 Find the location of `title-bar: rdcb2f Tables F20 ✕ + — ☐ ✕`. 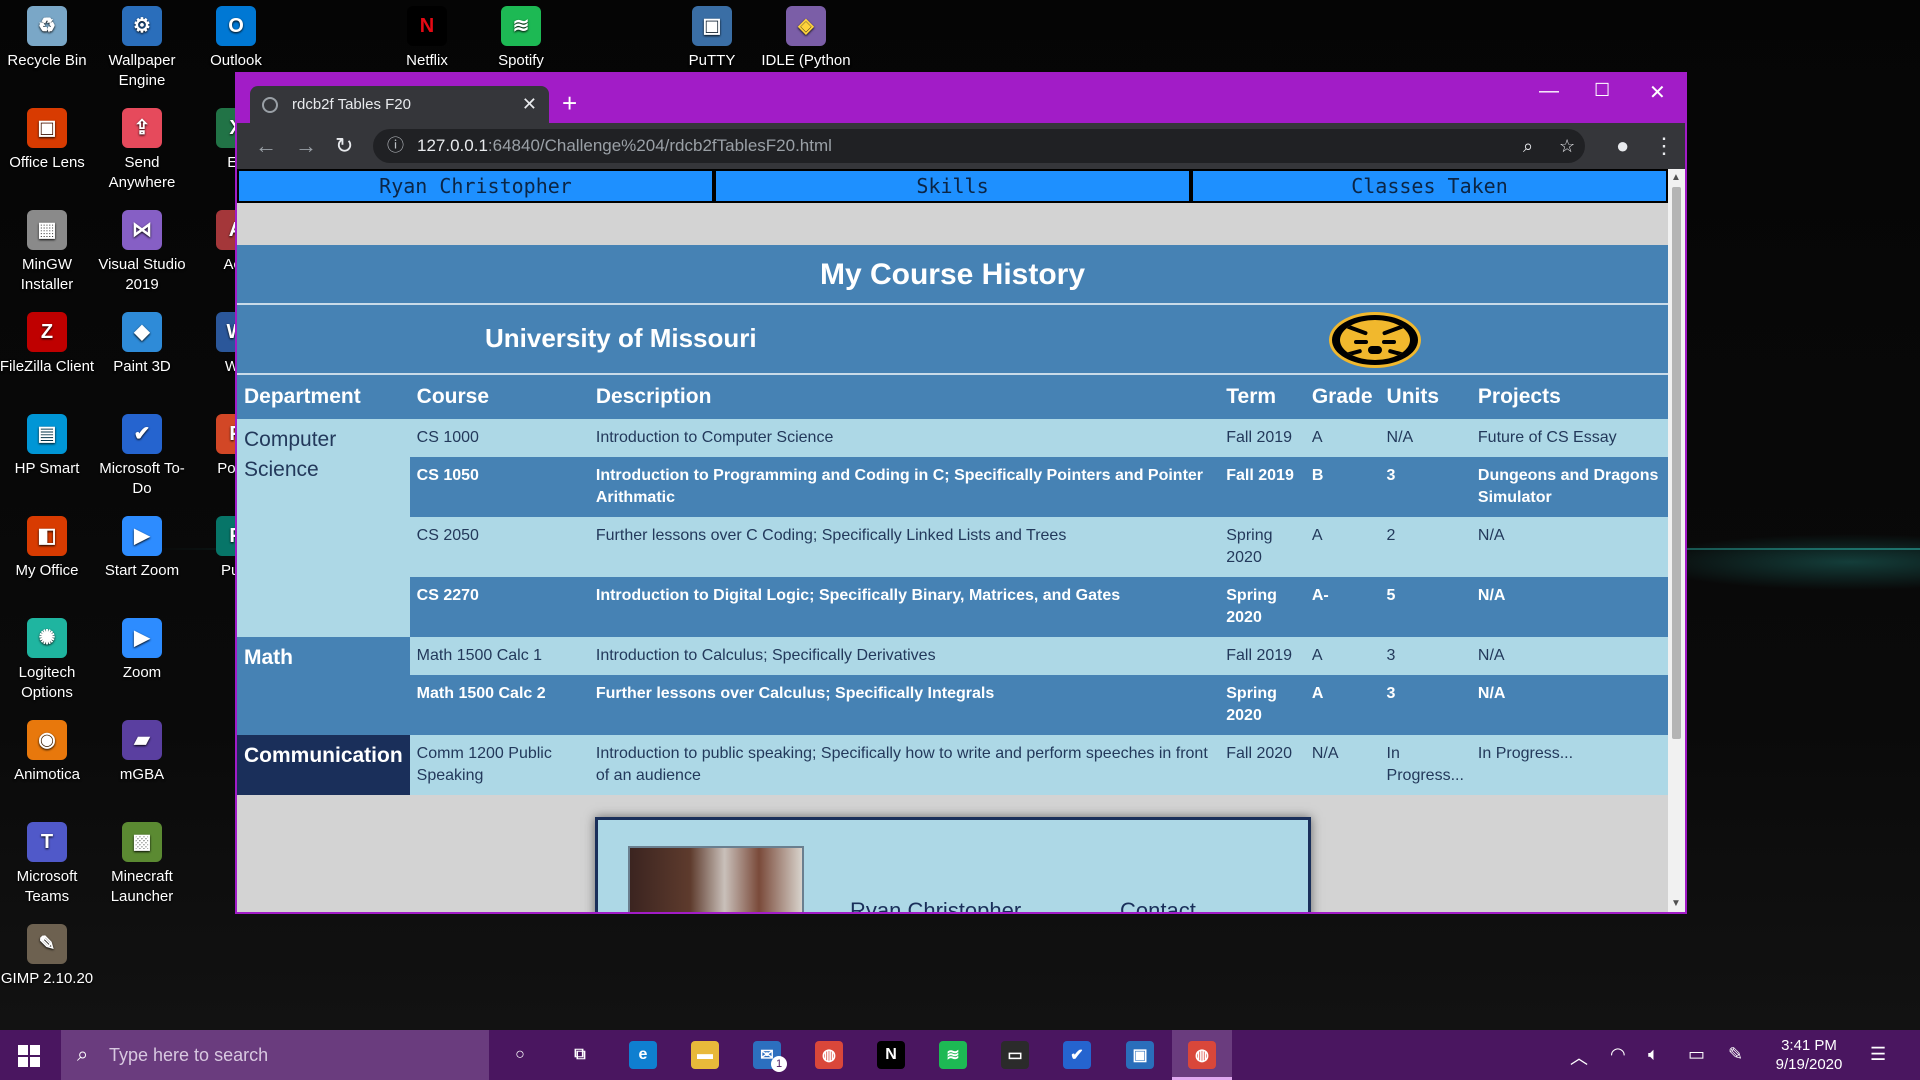

title-bar: rdcb2f Tables F20 ✕ + — ☐ ✕ is located at coordinates (961, 98).